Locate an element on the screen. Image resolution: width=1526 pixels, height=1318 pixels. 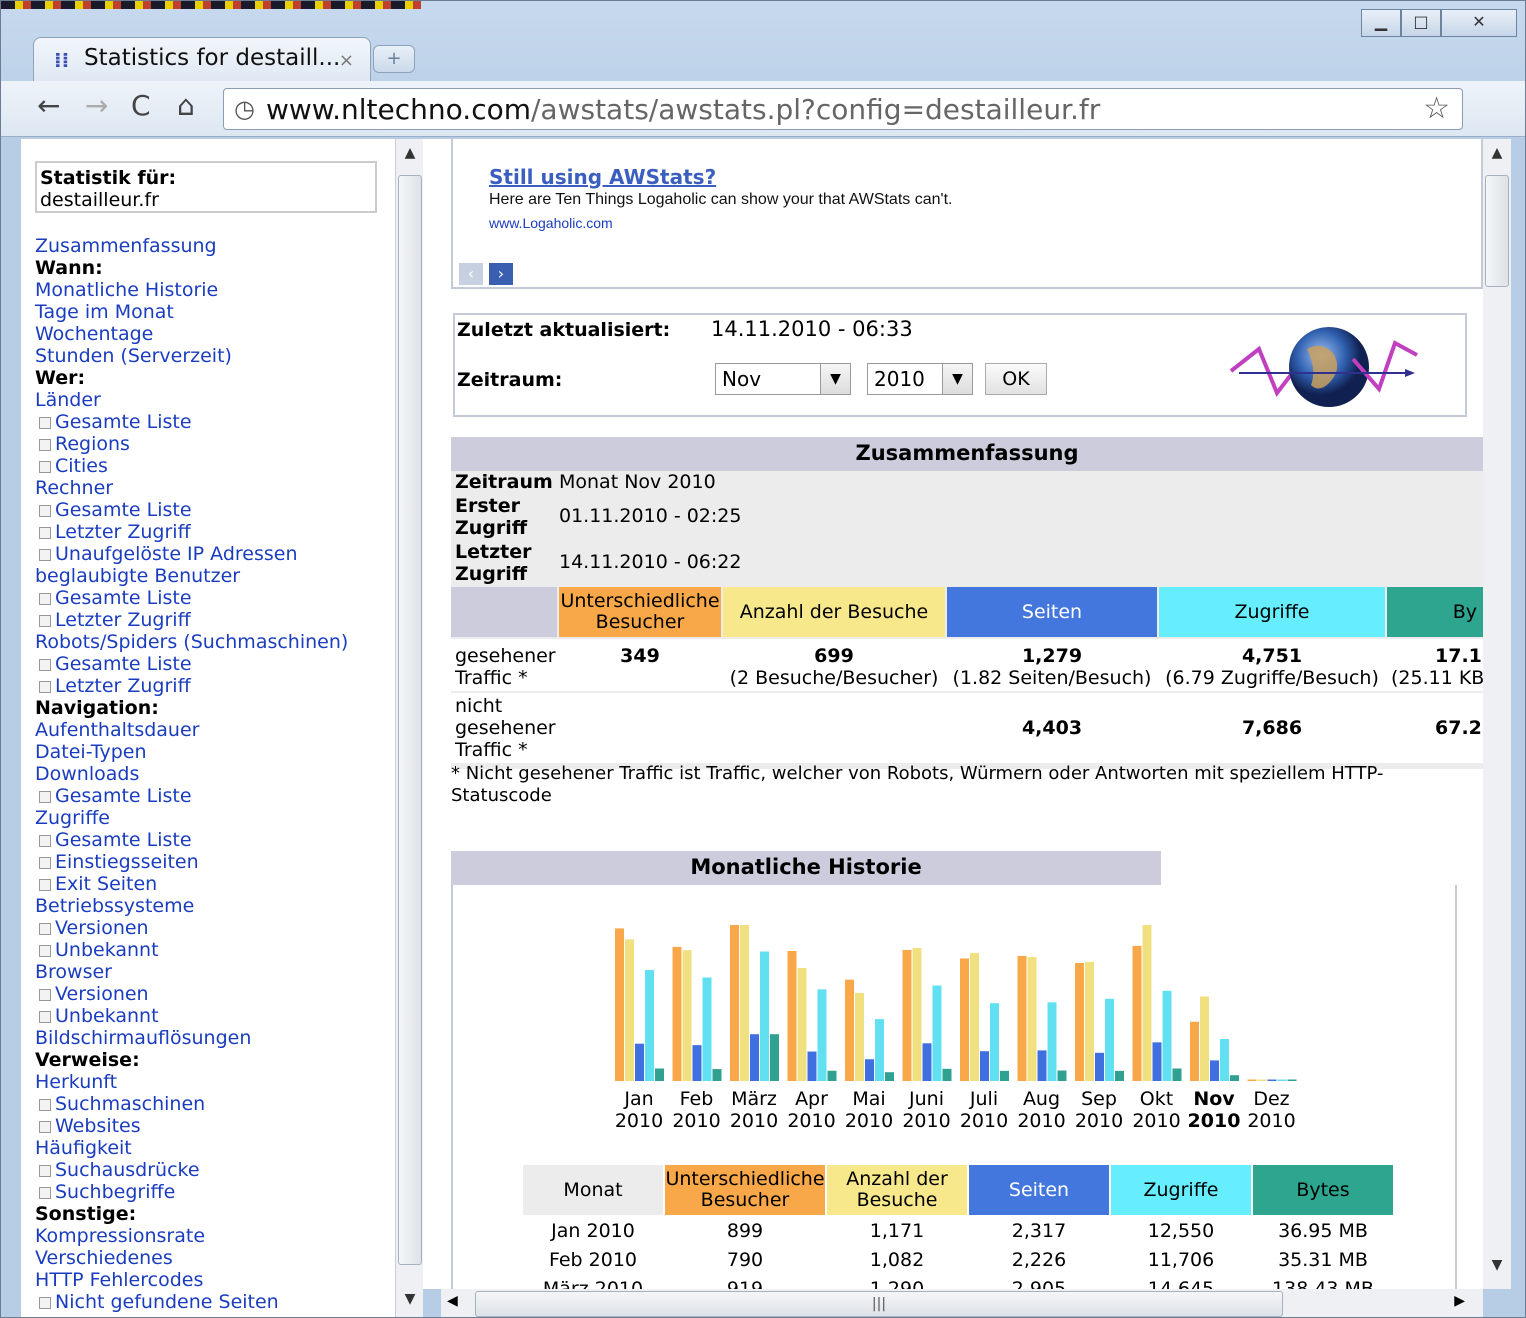
sidebar-item: Cities is located at coordinates (215, 466).